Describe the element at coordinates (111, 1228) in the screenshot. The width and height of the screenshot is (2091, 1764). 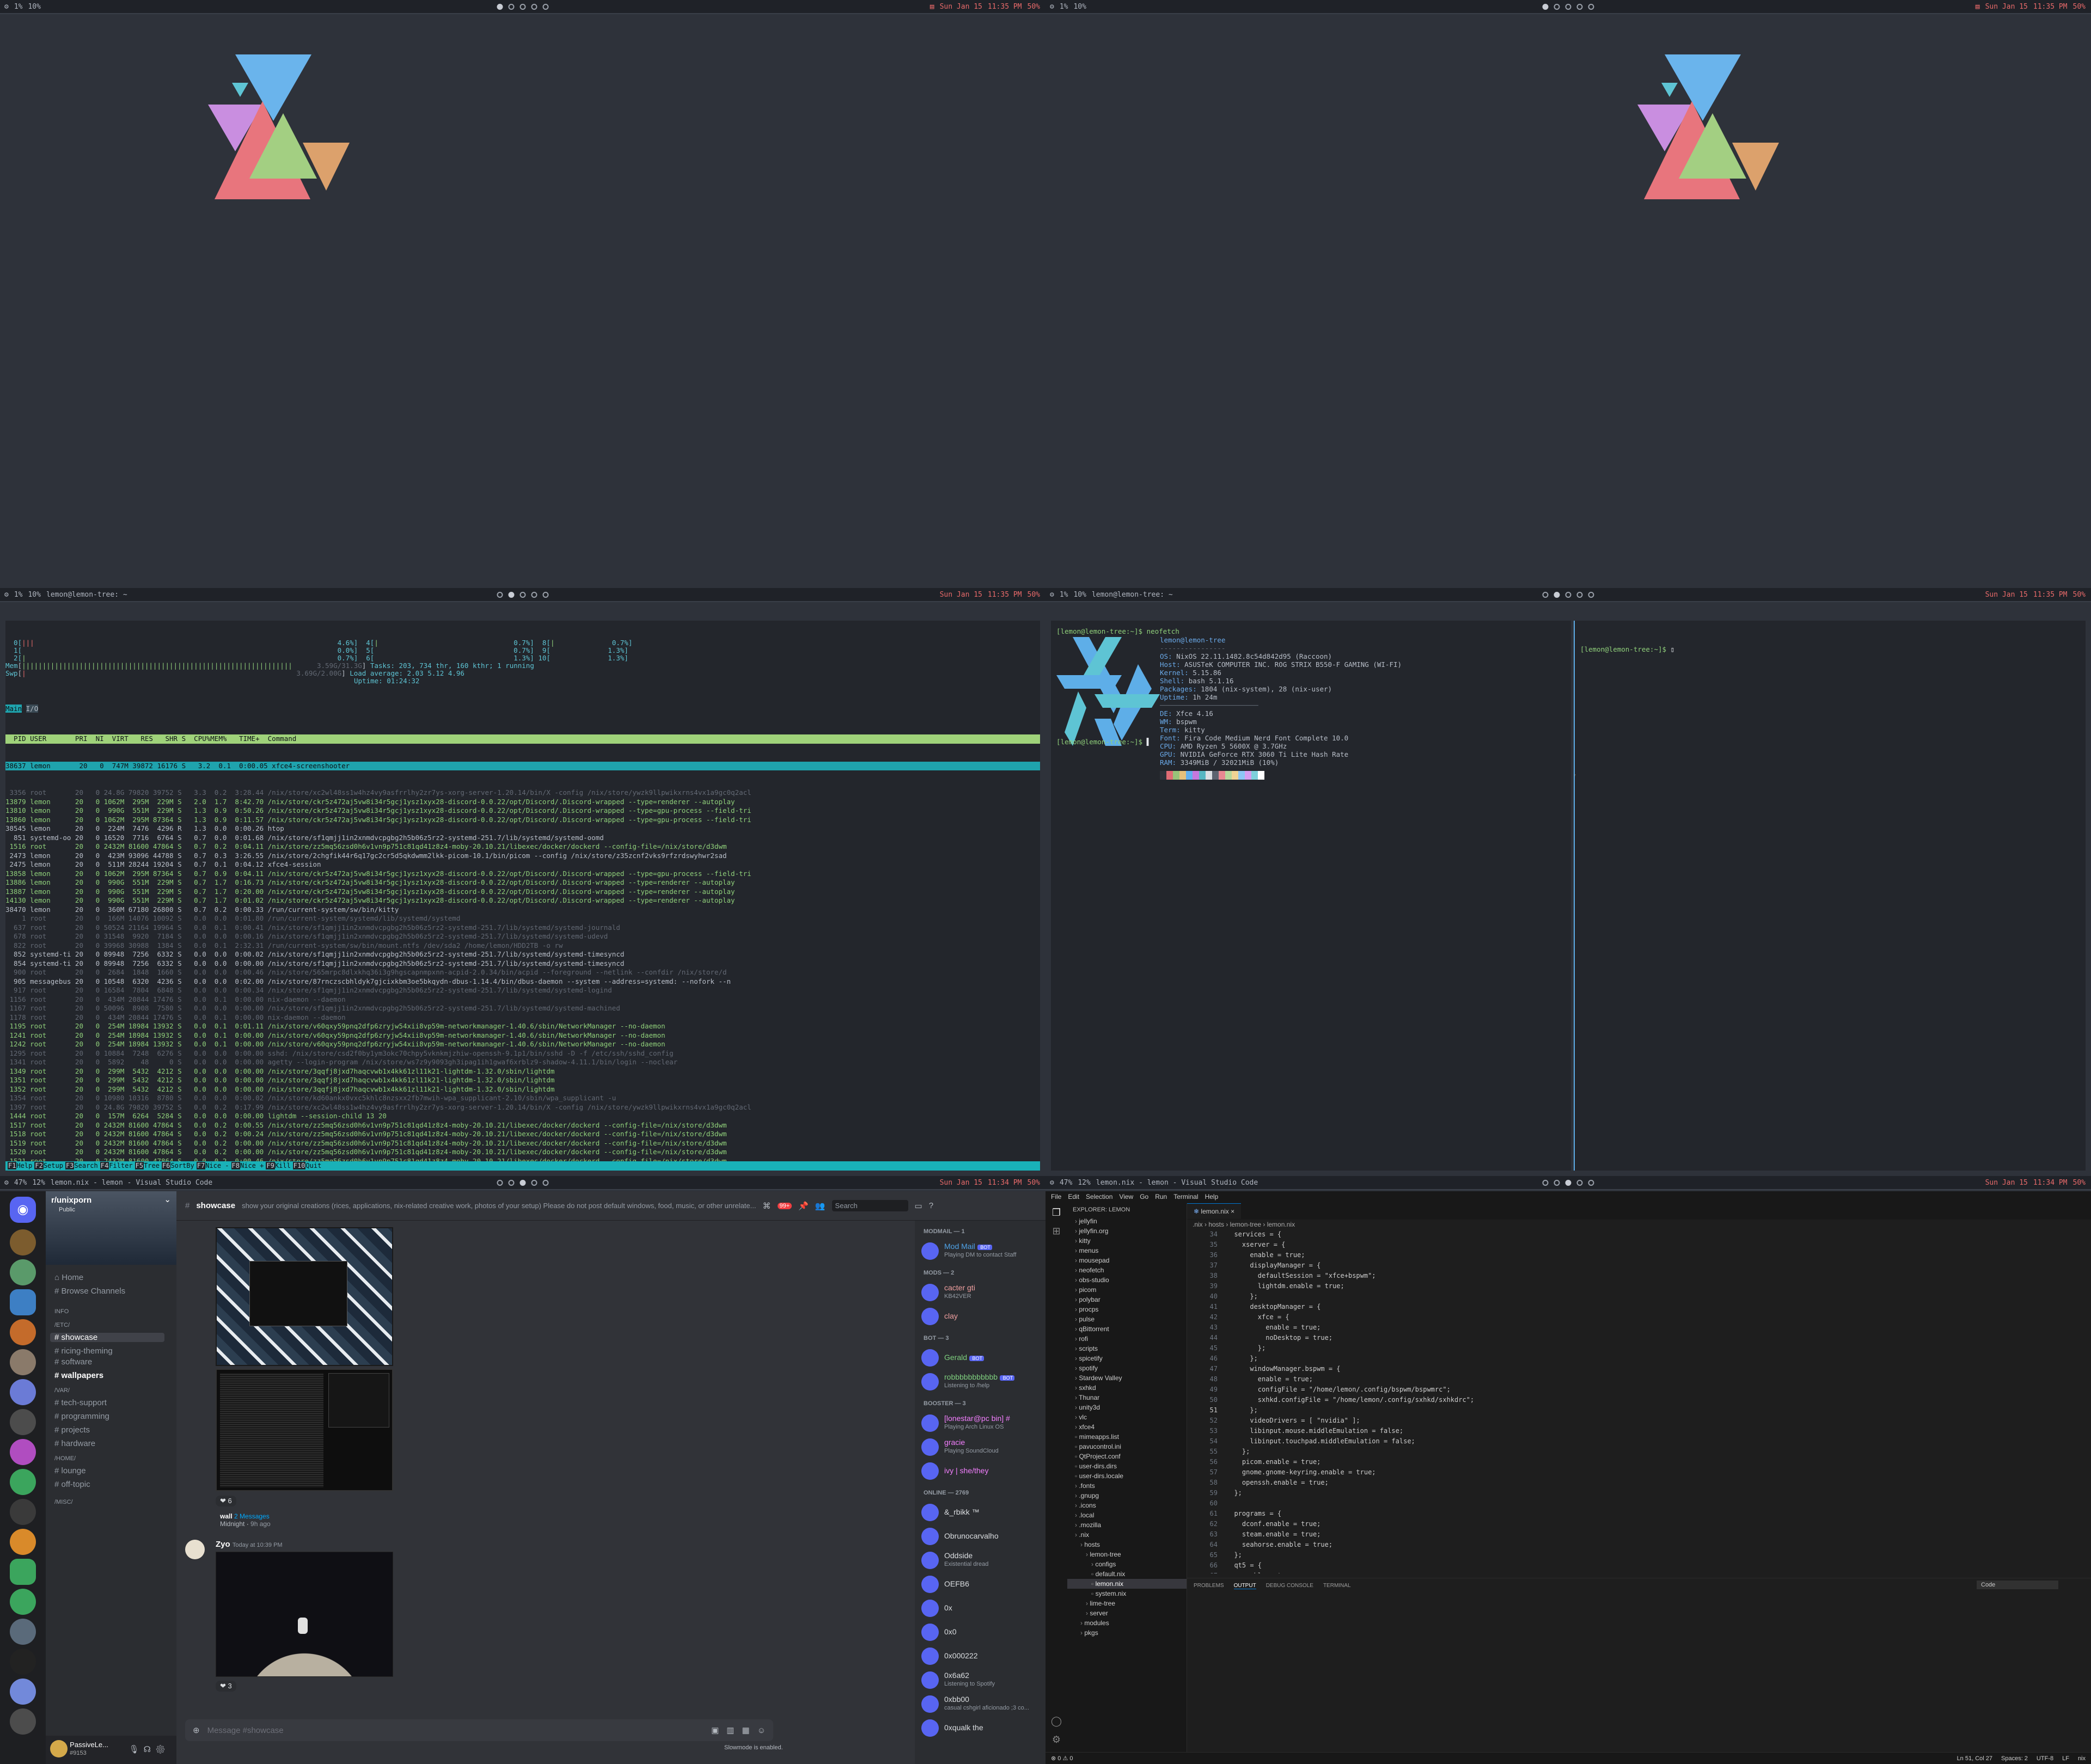
I see `server-banner: r/unixporn Public ⌄` at that location.